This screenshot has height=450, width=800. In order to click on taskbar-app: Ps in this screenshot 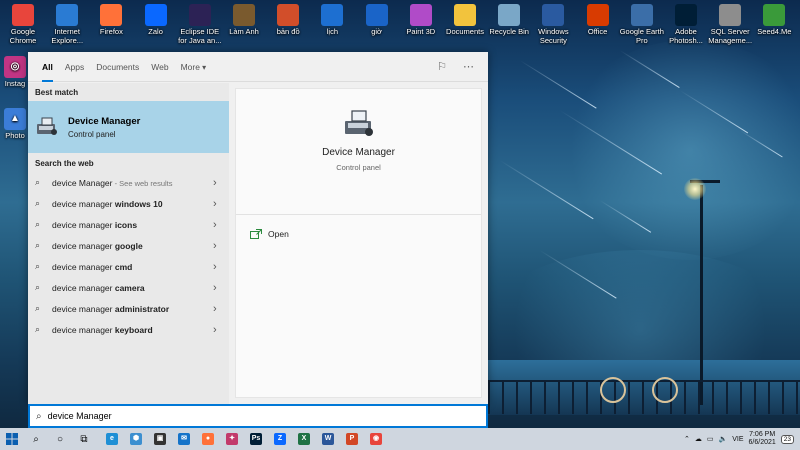, I will do `click(256, 439)`.